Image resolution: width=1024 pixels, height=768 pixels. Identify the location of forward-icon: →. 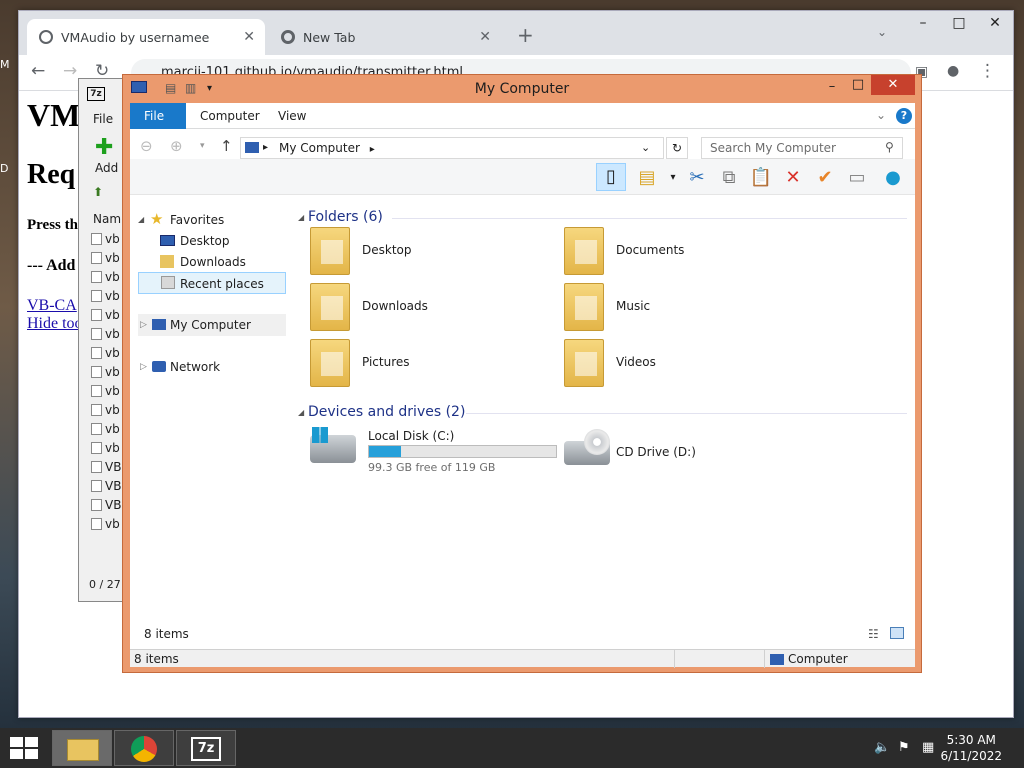
(70, 71).